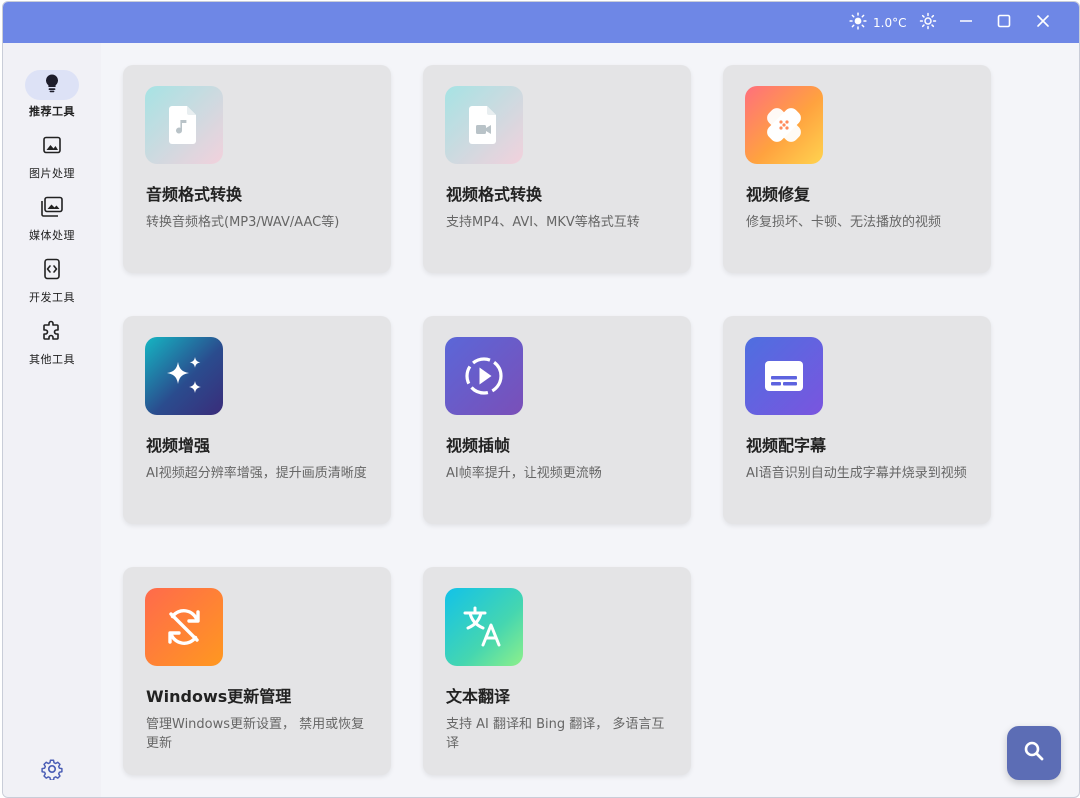  Describe the element at coordinates (786, 445) in the screenshot. I see `card-title: 视频配字幕` at that location.